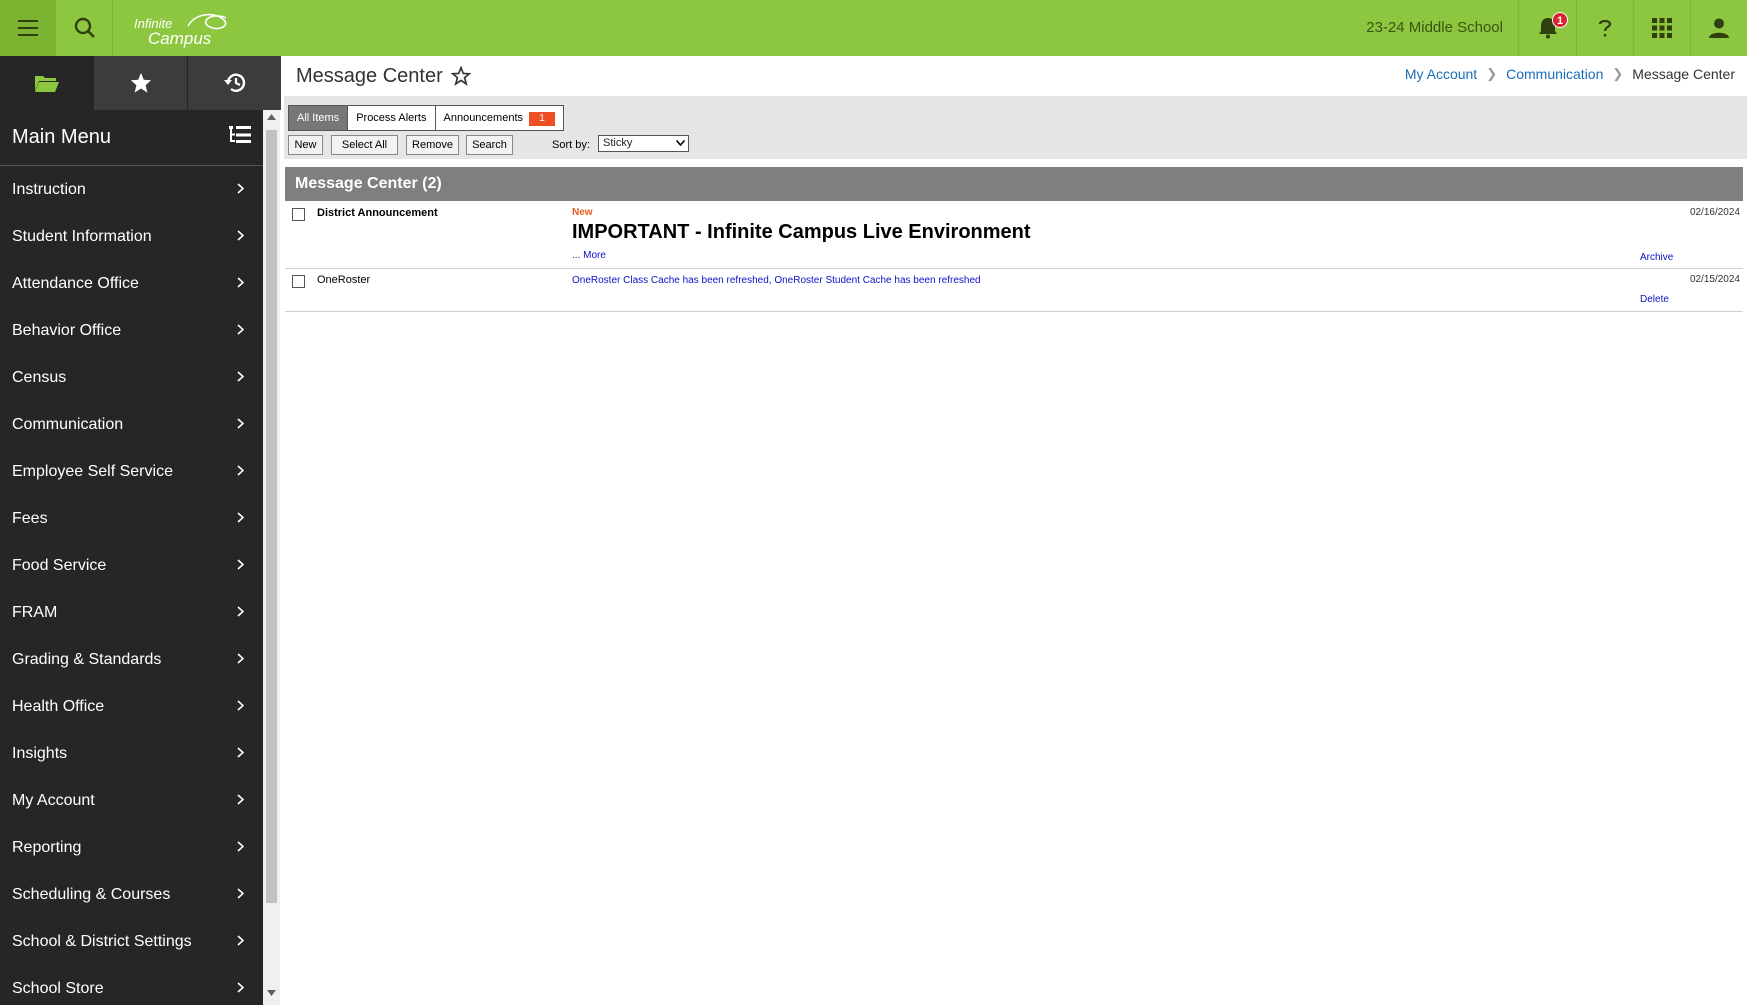 This screenshot has width=1747, height=1005. I want to click on scroll-down-arrow-icon, so click(271, 993).